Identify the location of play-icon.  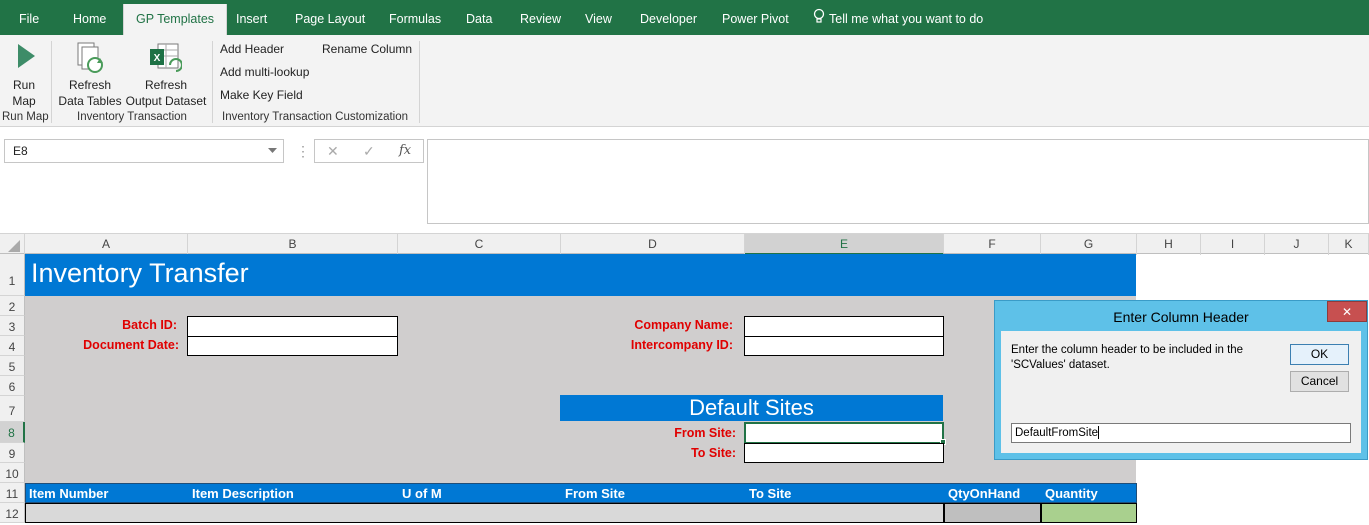
(26, 57).